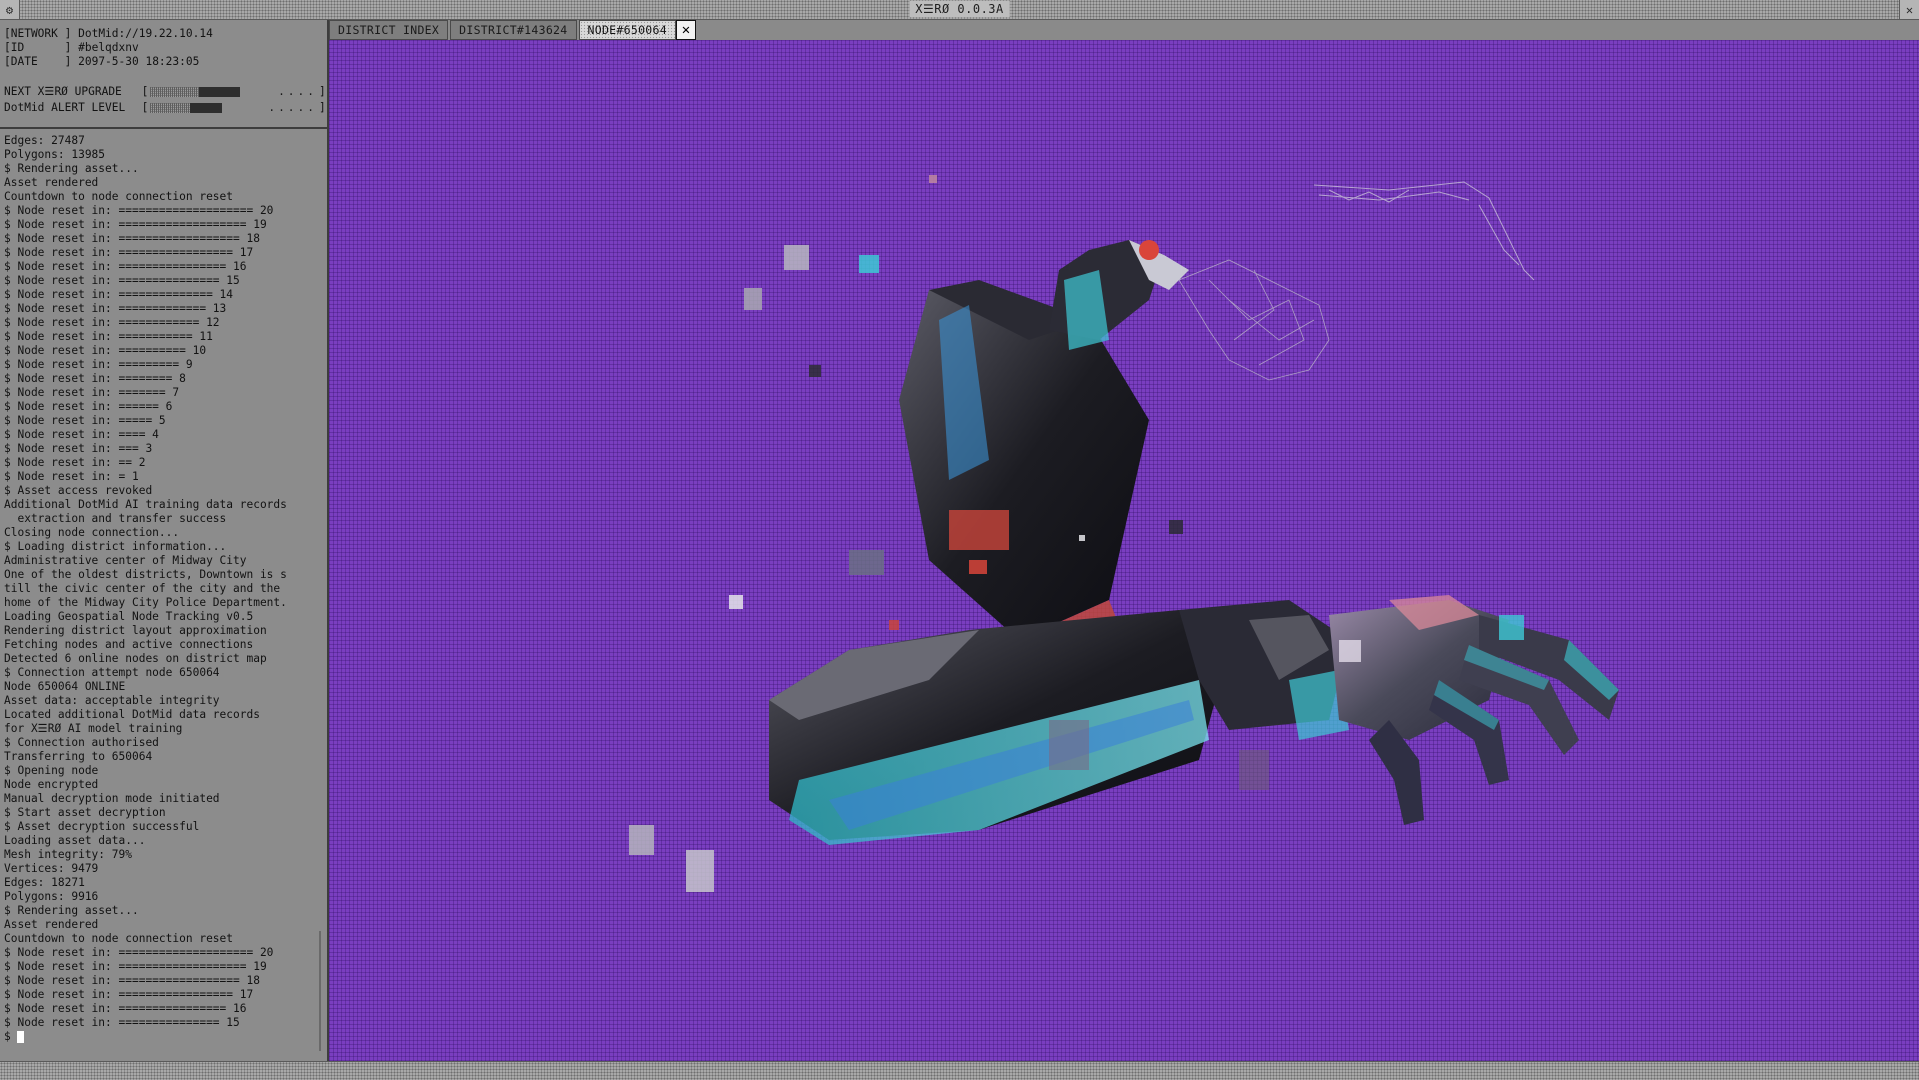 The image size is (1919, 1080). Describe the element at coordinates (44, 882) in the screenshot. I see `log-line: Edges: 18271` at that location.